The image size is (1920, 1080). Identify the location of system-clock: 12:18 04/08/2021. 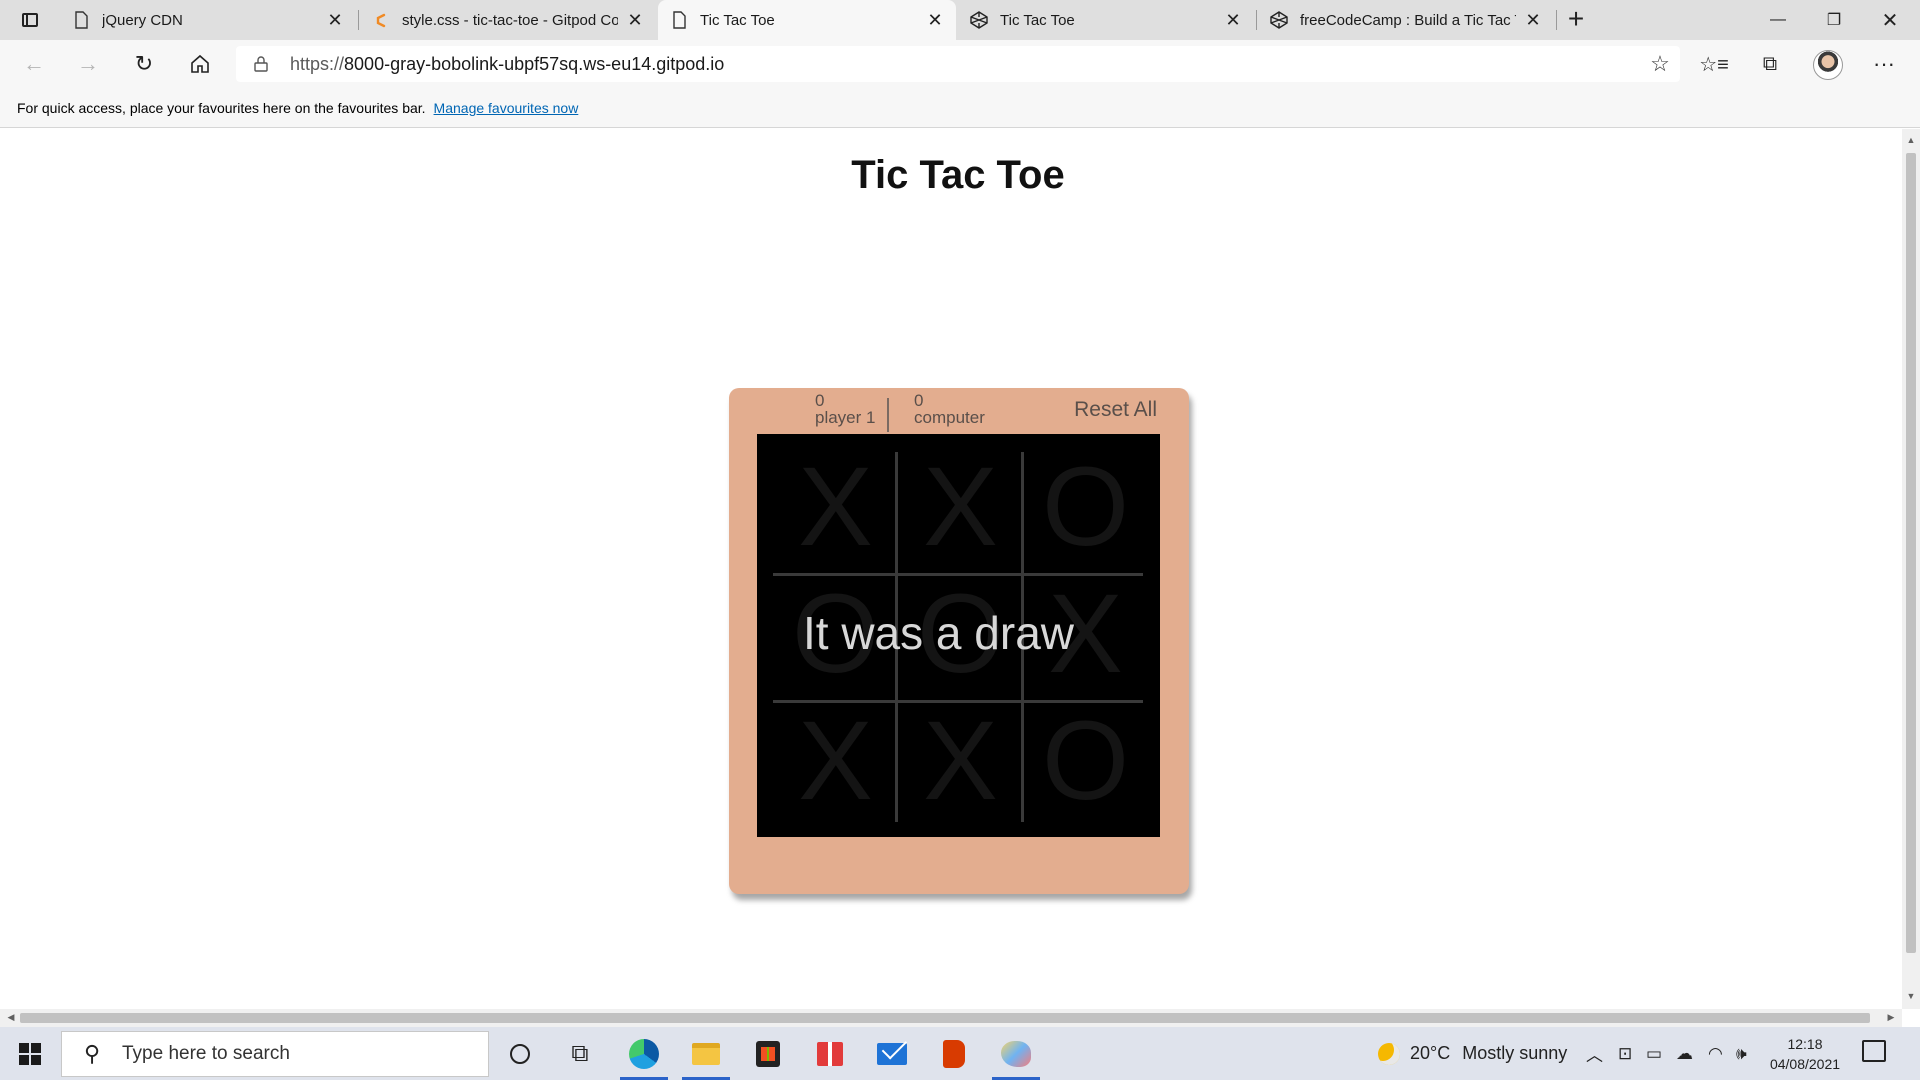
(1805, 1054).